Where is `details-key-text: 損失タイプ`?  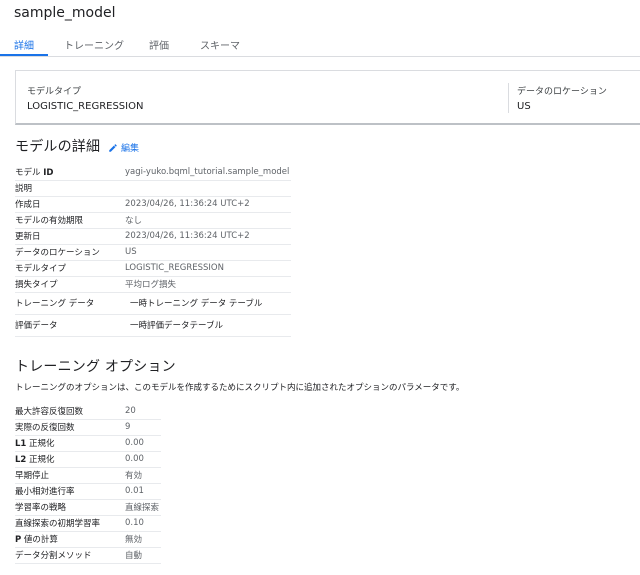
details-key-text: 損失タイプ is located at coordinates (36, 285).